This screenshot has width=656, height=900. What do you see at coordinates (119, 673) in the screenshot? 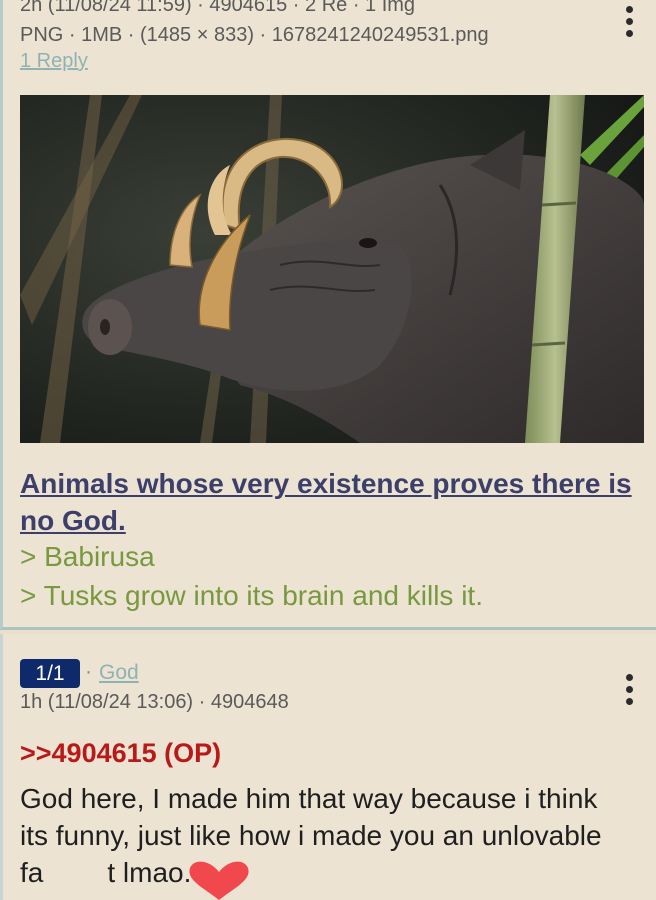
I see `poster-name-link: God` at bounding box center [119, 673].